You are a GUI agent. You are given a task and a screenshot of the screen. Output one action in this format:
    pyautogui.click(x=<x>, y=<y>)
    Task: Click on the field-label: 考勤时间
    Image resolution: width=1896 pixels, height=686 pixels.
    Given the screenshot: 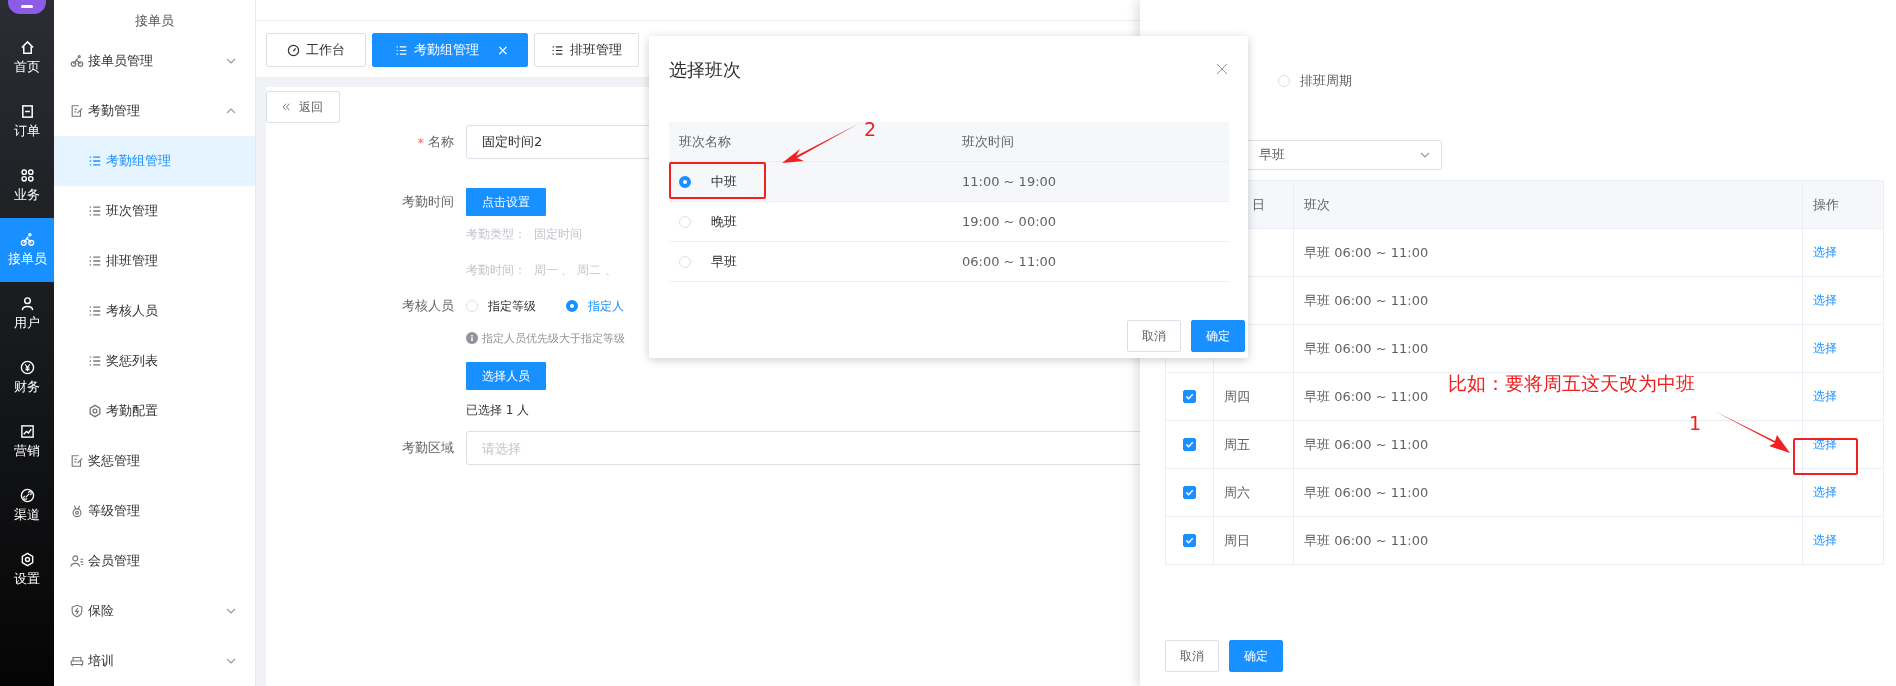 What is the action you would take?
    pyautogui.click(x=427, y=202)
    